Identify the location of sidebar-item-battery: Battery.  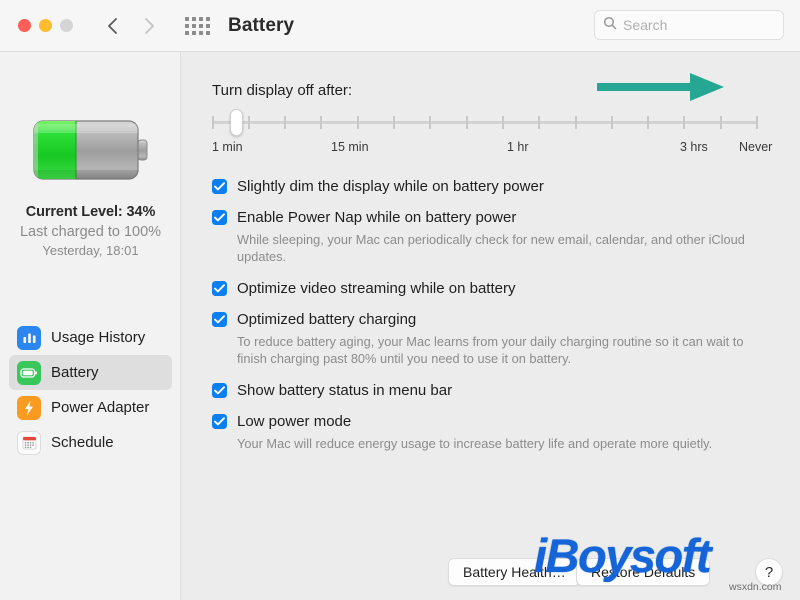
(90, 372).